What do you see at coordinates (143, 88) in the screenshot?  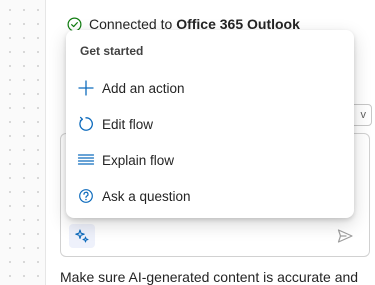 I see `menu-item-label: Add an action` at bounding box center [143, 88].